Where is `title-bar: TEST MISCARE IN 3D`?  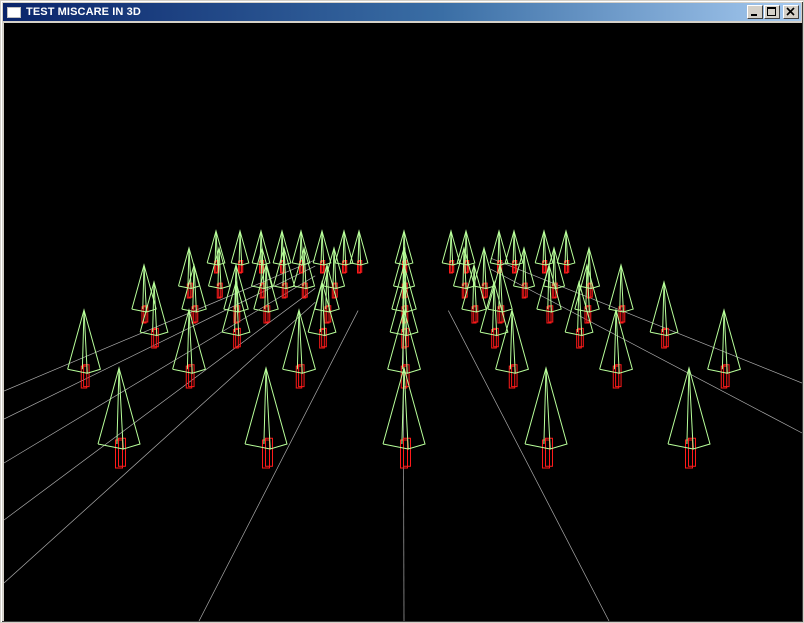
title-bar: TEST MISCARE IN 3D is located at coordinates (402, 12).